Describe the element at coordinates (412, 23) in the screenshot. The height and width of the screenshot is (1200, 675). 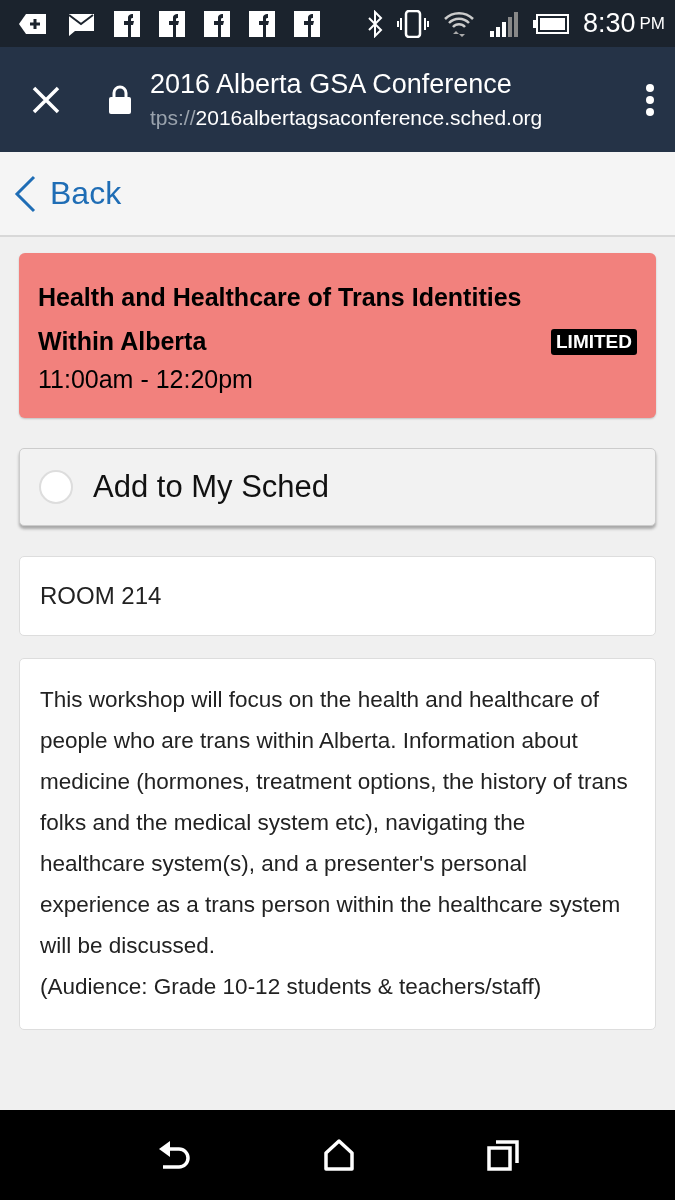
I see `vibrate-icon` at that location.